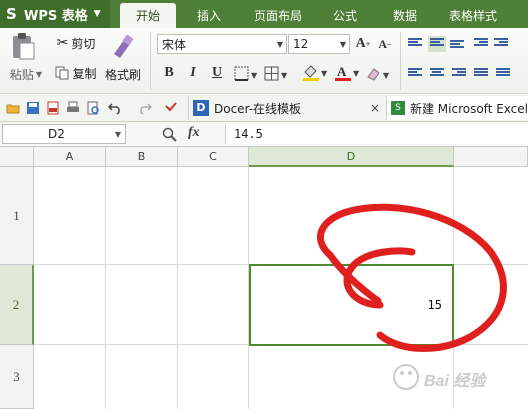 The height and width of the screenshot is (409, 528). What do you see at coordinates (351, 157) in the screenshot?
I see `column-header-d: D` at bounding box center [351, 157].